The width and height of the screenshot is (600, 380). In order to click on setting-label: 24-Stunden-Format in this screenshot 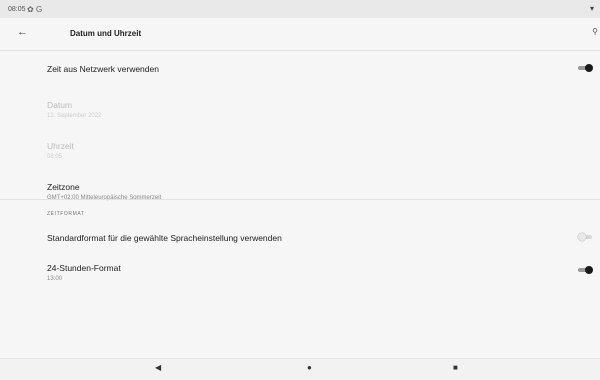, I will do `click(84, 268)`.